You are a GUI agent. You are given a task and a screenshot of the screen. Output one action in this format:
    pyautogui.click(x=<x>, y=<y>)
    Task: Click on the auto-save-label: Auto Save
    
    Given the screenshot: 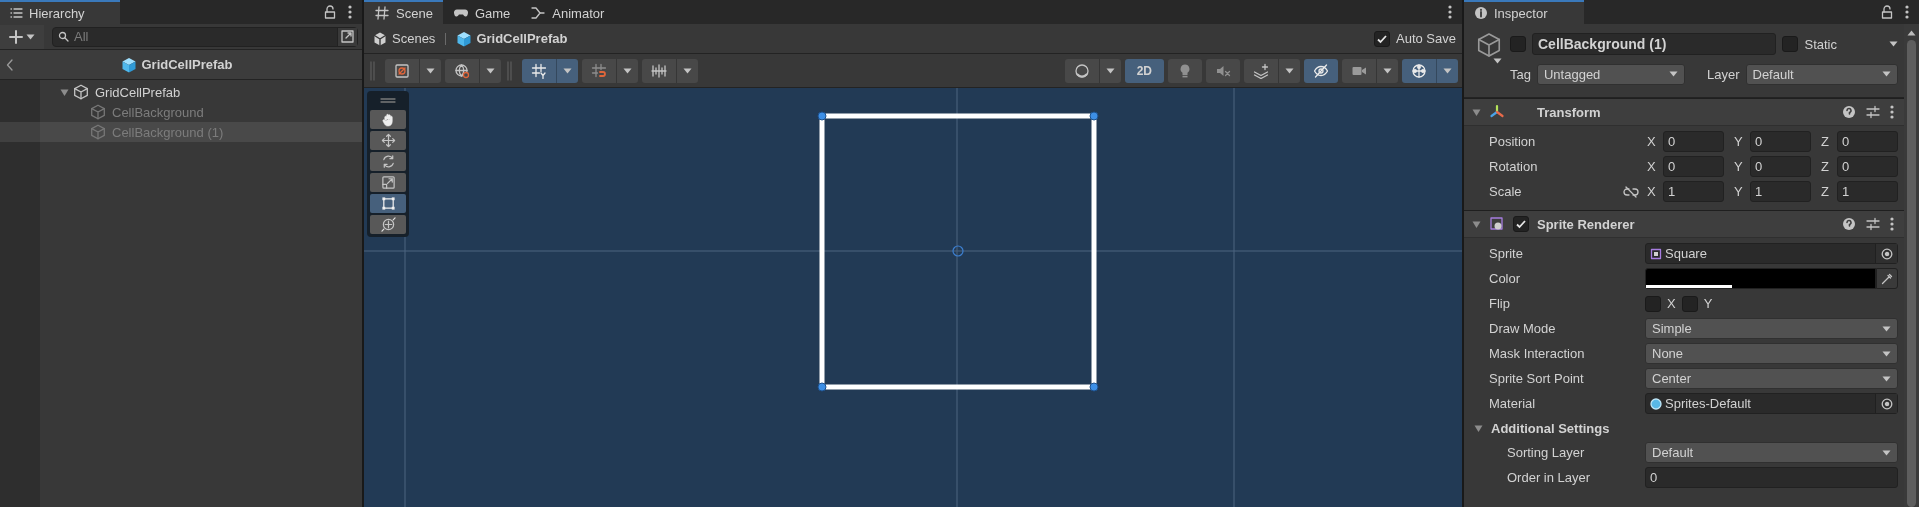 What is the action you would take?
    pyautogui.click(x=1426, y=38)
    